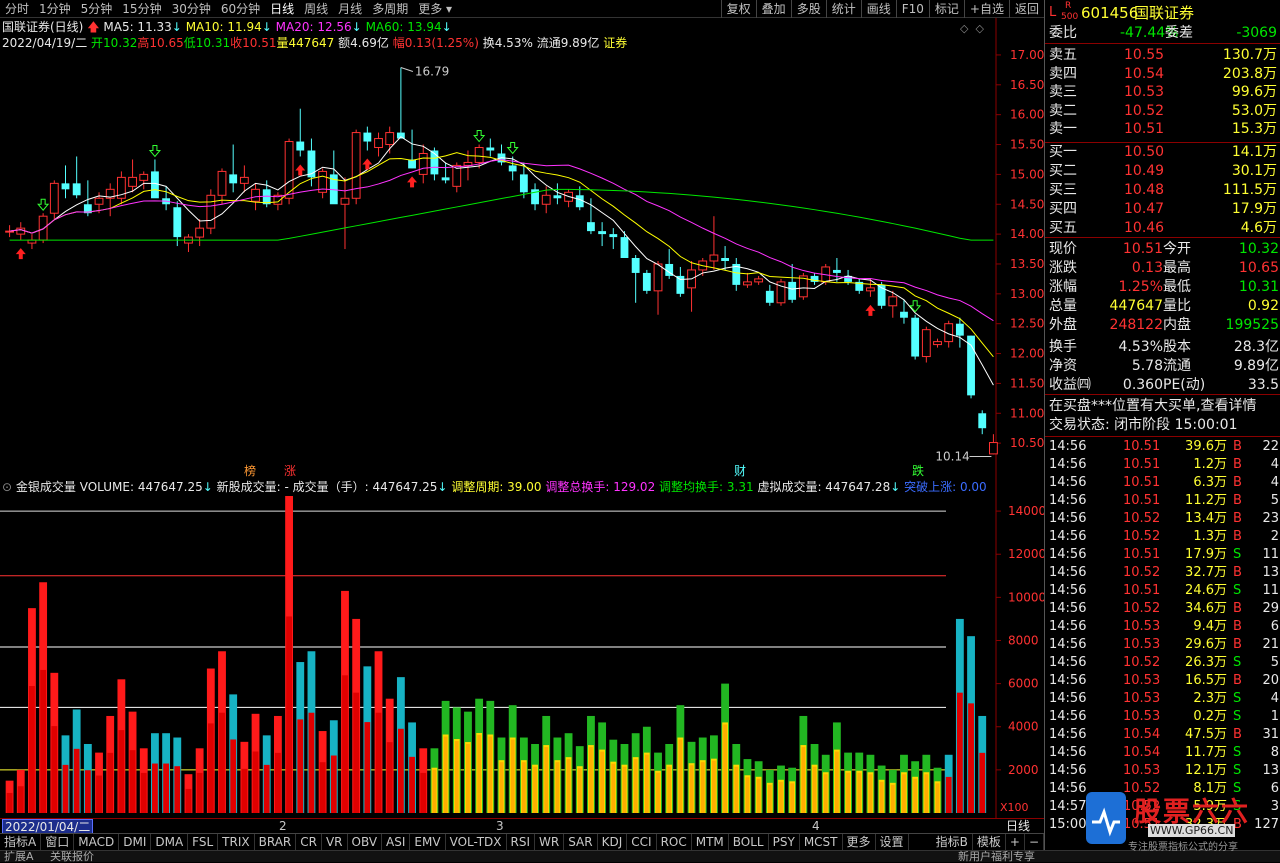 Image resolution: width=1280 pixels, height=863 pixels. What do you see at coordinates (986, 9) in the screenshot?
I see `tool-button: +自选` at bounding box center [986, 9].